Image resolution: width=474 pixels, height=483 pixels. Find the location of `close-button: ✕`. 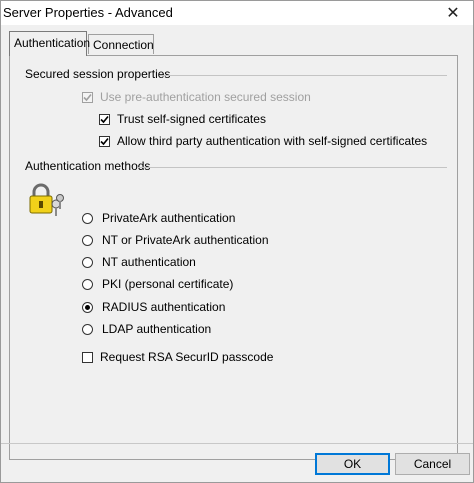

close-button: ✕ is located at coordinates (453, 13).